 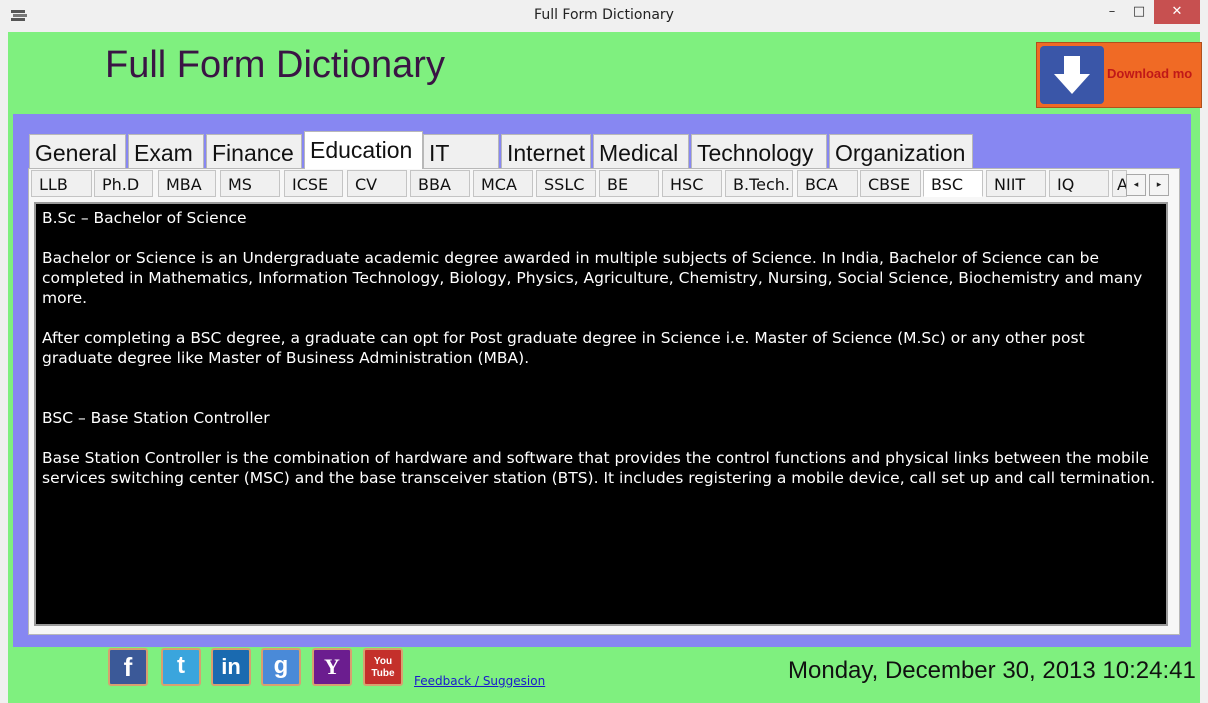 What do you see at coordinates (1150, 73) in the screenshot?
I see `download-label: Download mo` at bounding box center [1150, 73].